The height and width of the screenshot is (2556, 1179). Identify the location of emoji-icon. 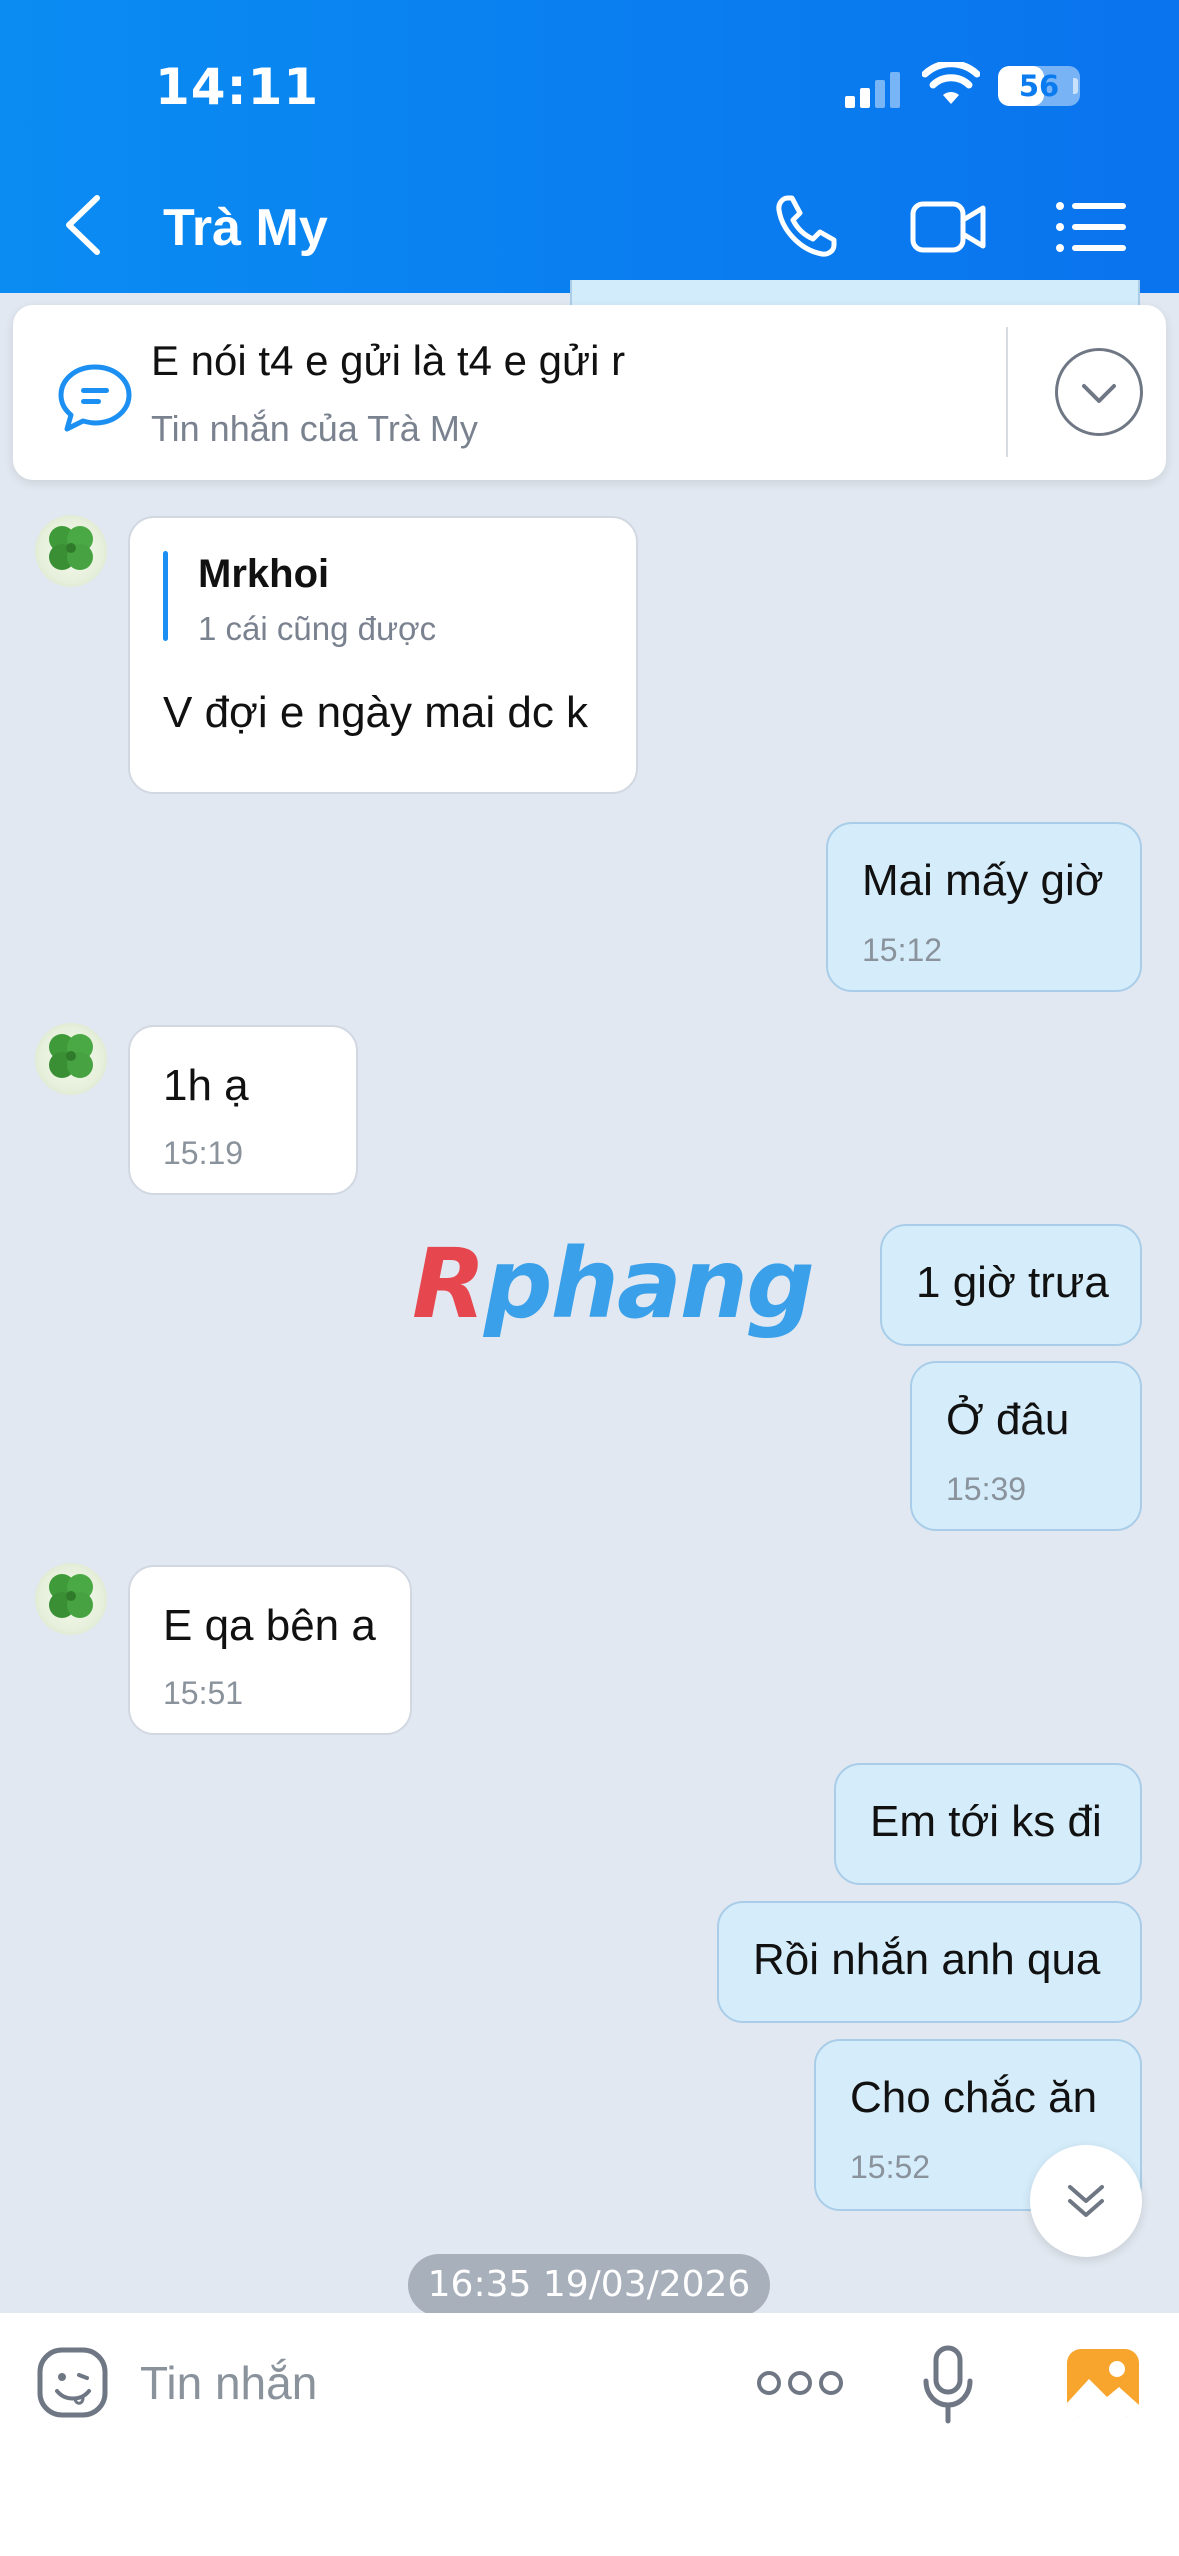
(72, 2382).